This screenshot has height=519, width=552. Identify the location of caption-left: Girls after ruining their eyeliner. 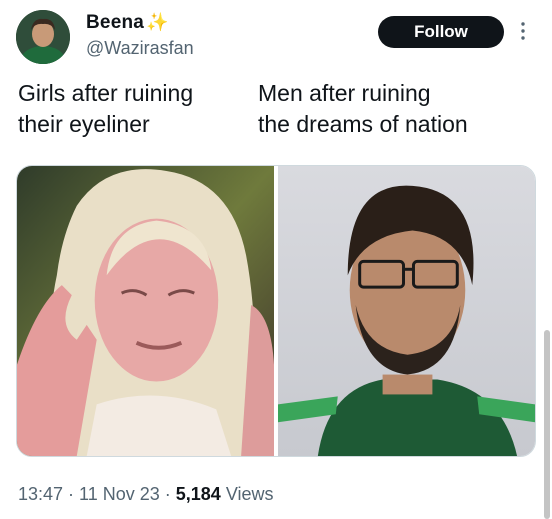
(106, 108).